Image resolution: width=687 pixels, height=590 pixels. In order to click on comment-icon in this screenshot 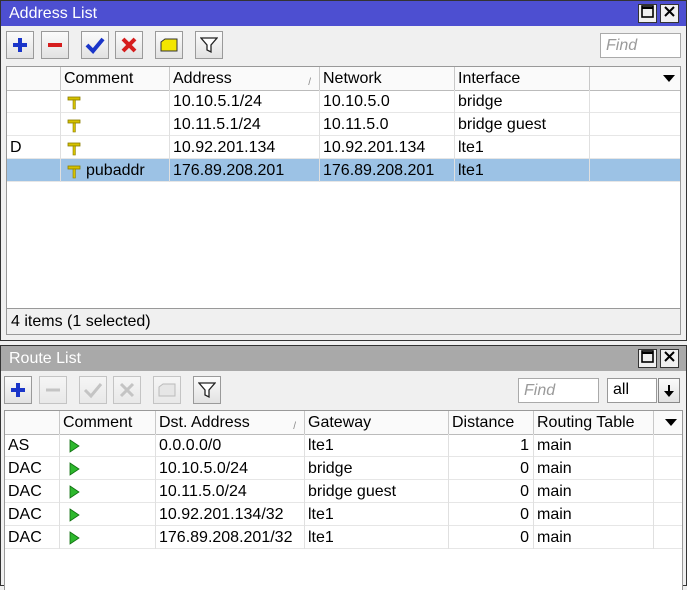, I will do `click(169, 45)`.